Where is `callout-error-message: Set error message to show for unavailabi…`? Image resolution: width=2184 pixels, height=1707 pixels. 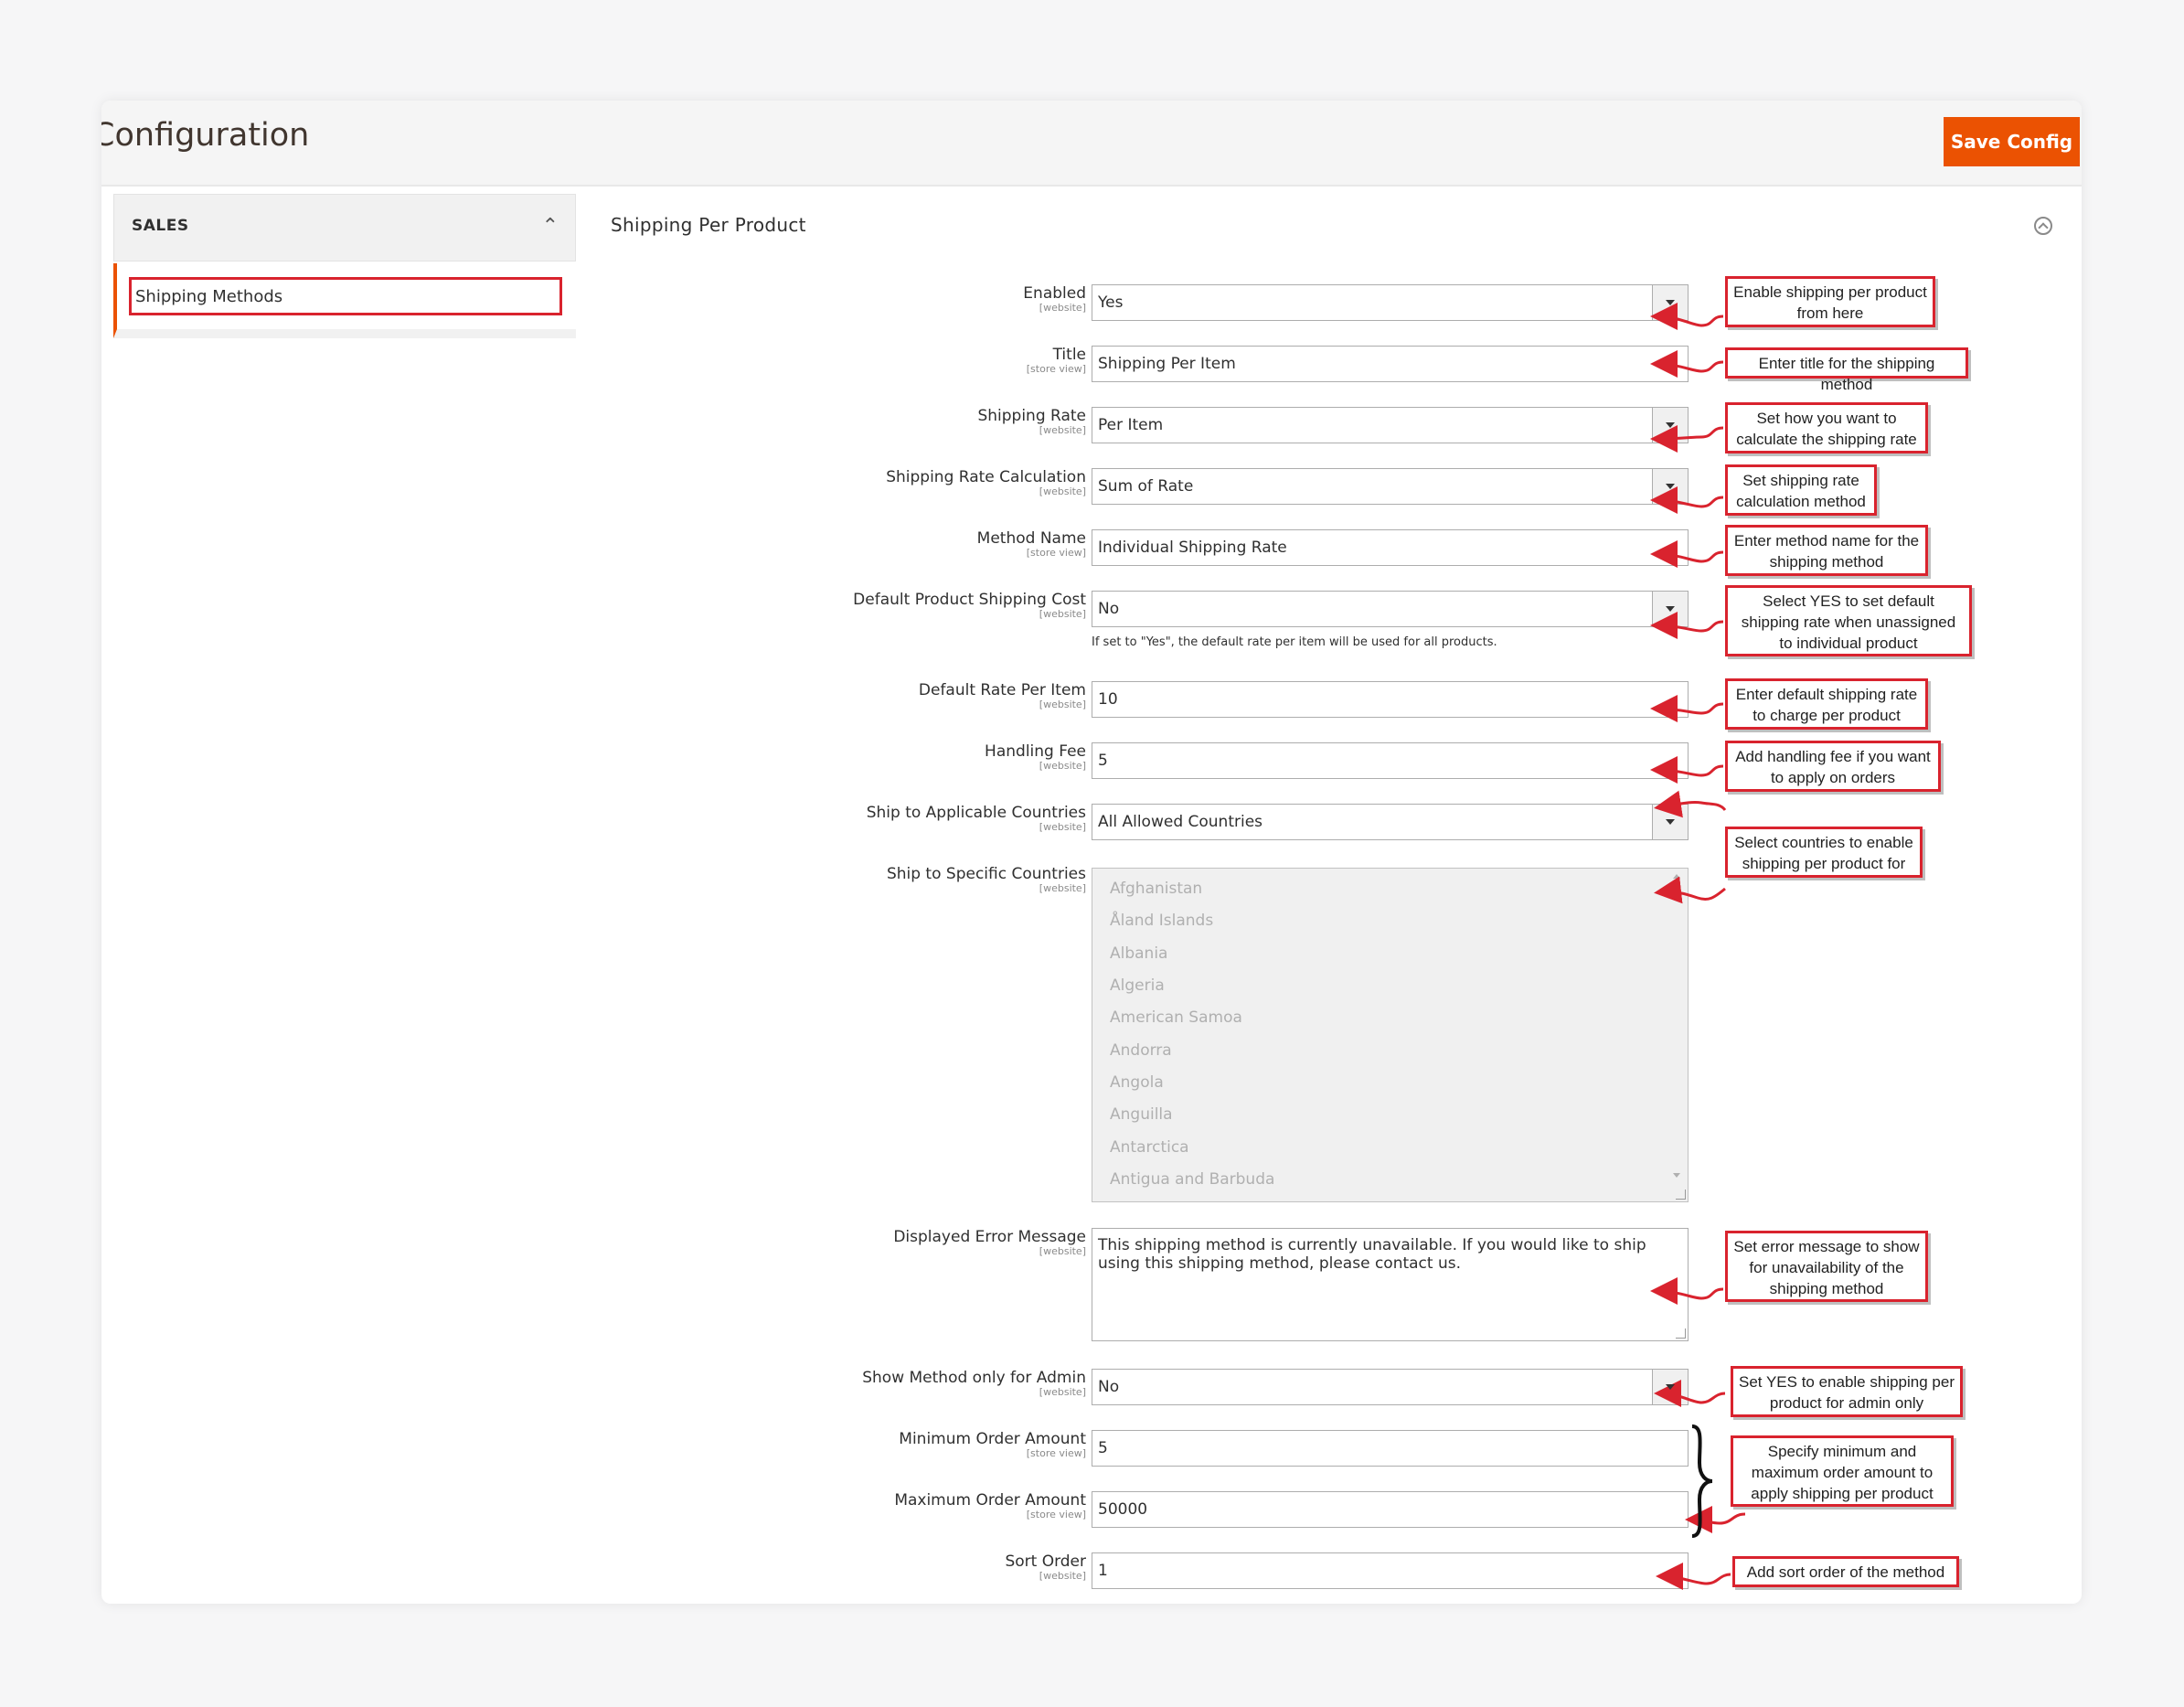 callout-error-message: Set error message to show for unavailabi… is located at coordinates (1826, 1266).